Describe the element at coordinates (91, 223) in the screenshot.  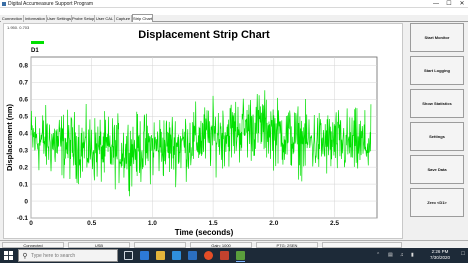
I see `x-tick-label: 0.5` at that location.